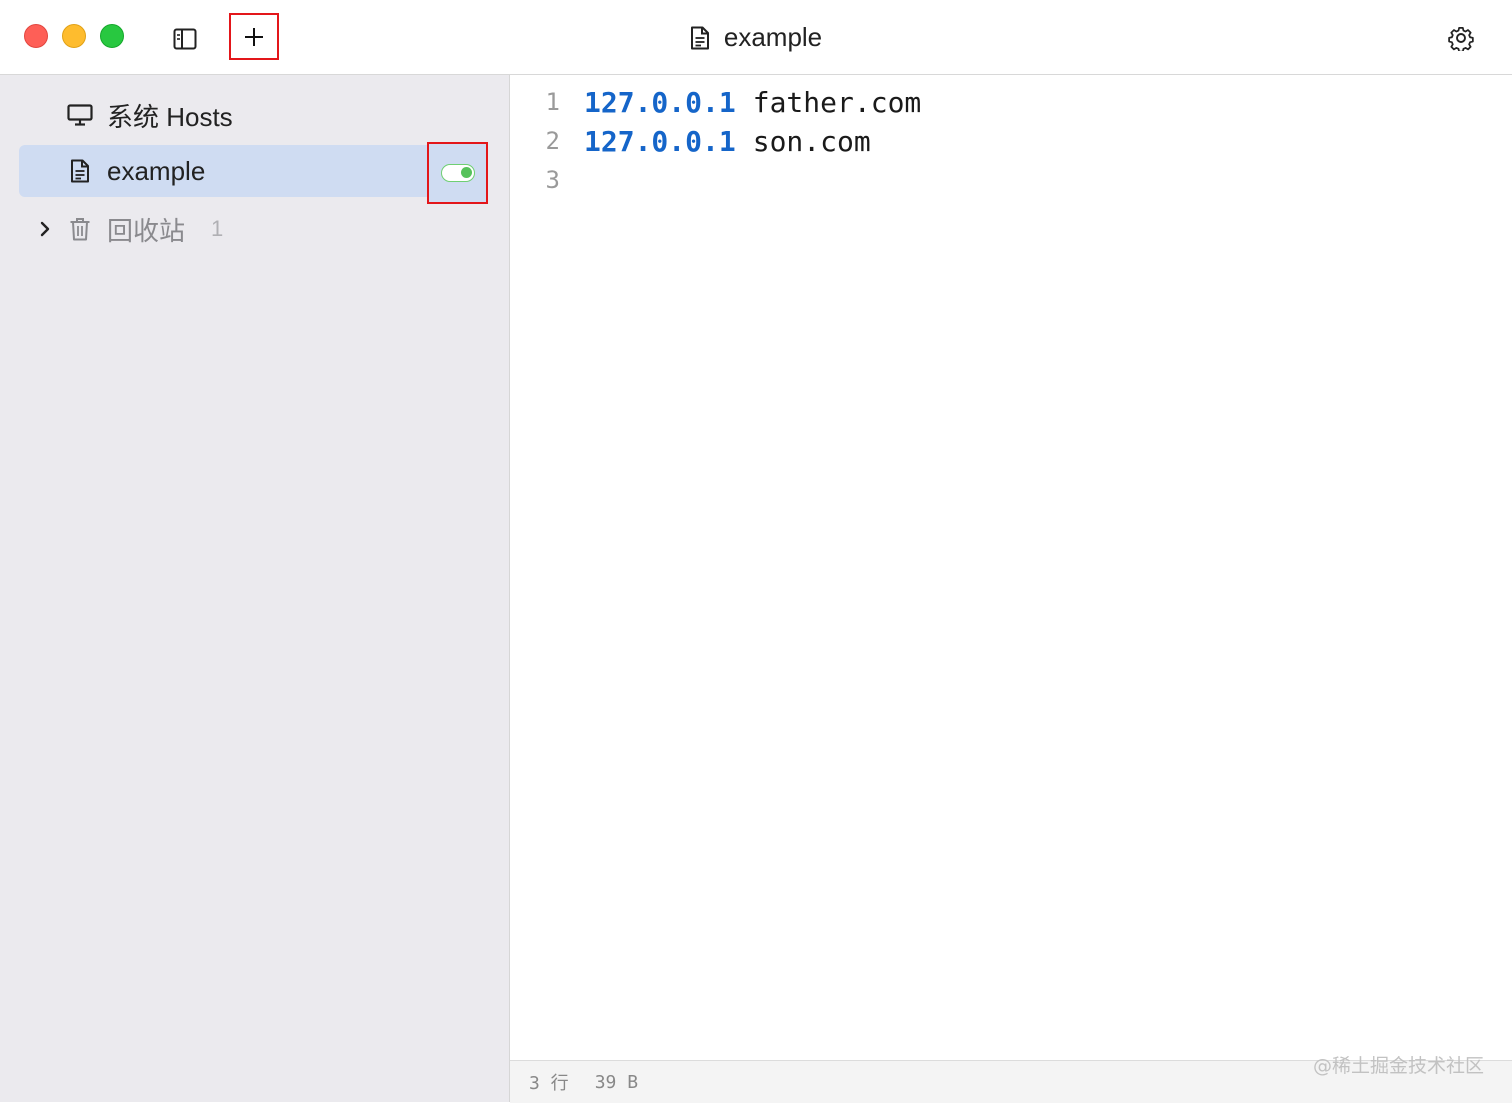 Image resolution: width=1512 pixels, height=1103 pixels. I want to click on line-number: 3, so click(552, 180).